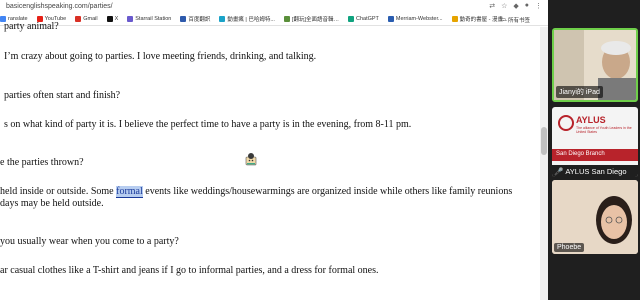 This screenshot has height=300, width=640. Describe the element at coordinates (31, 26) in the screenshot. I see `article-line: party animal?` at that location.